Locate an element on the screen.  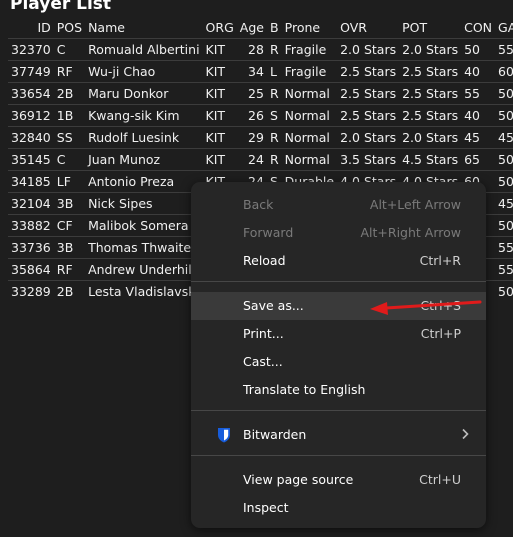
cell-con: 65 is located at coordinates (478, 159).